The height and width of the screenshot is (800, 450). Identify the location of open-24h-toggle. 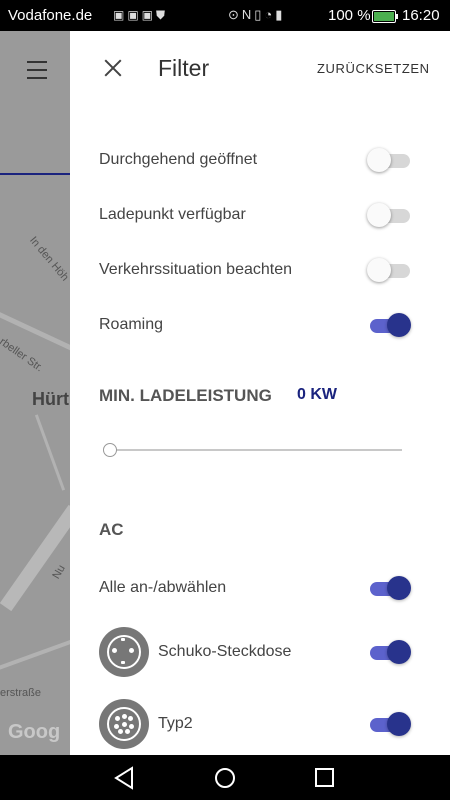
(390, 160).